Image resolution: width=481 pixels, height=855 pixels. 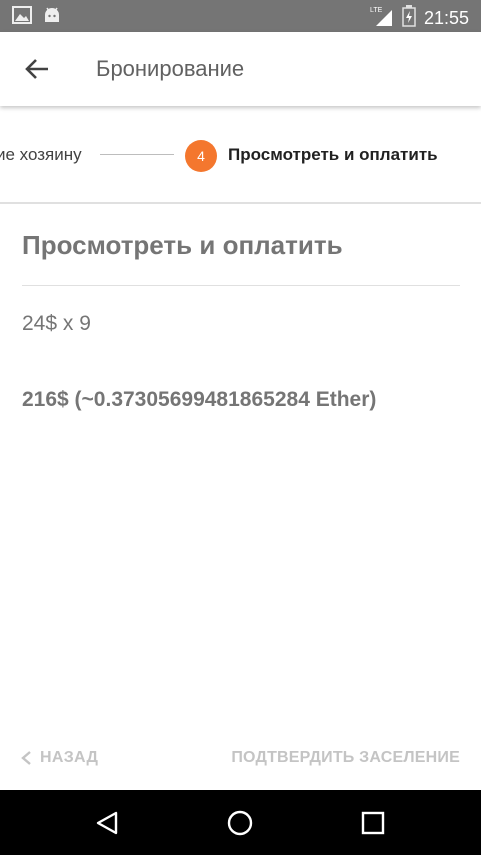 What do you see at coordinates (37, 17) in the screenshot?
I see `status-bar-notifications` at bounding box center [37, 17].